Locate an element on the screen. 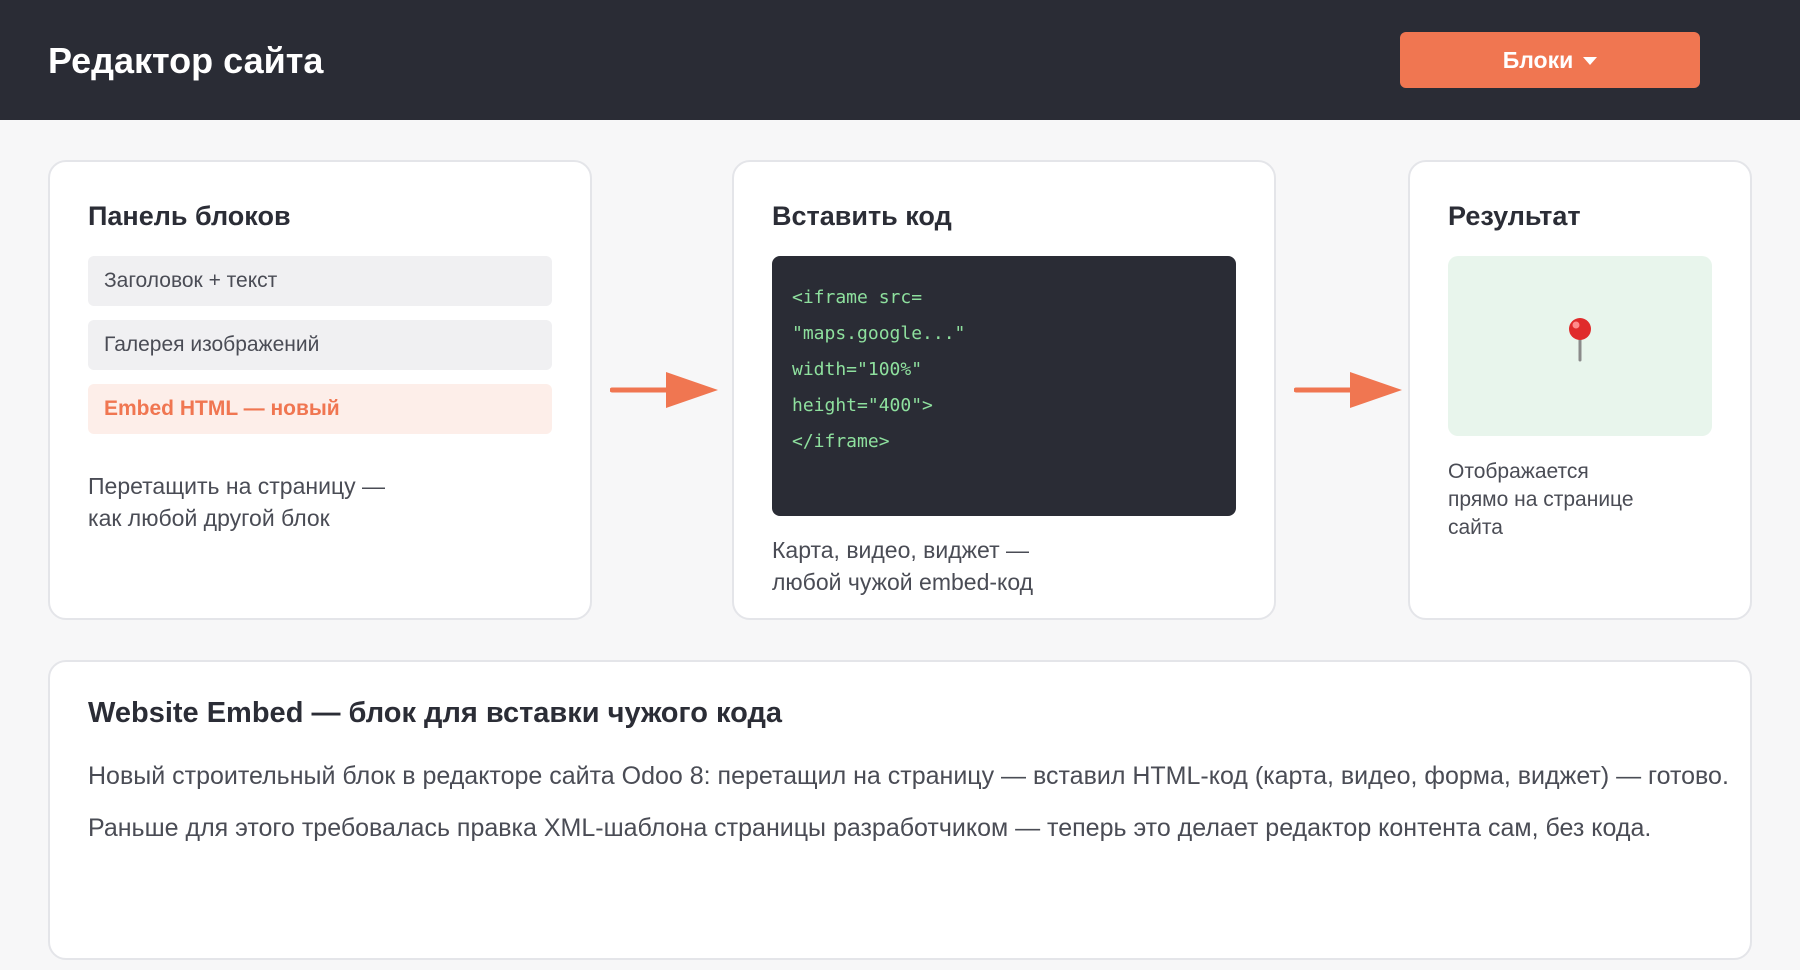  top-bar: Редактор сайта Блоки is located at coordinates (900, 60).